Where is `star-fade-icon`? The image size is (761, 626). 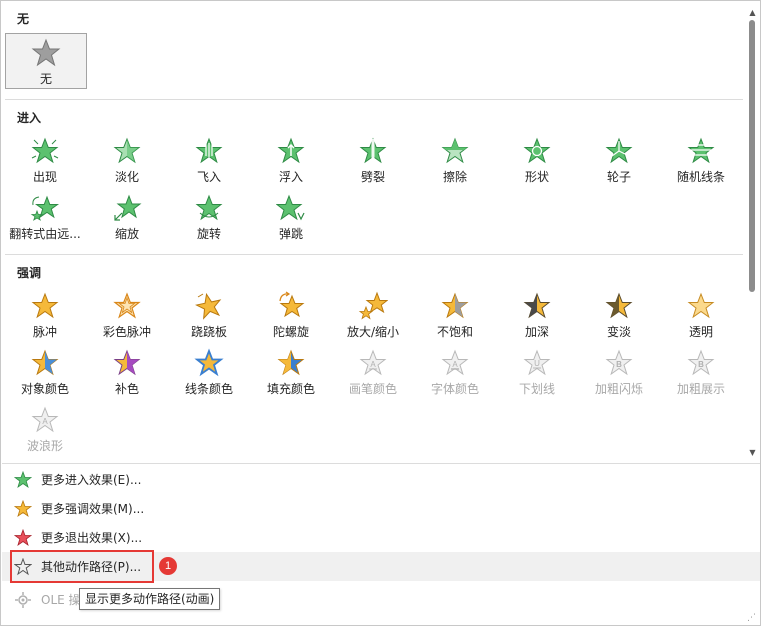 star-fade-icon is located at coordinates (127, 150).